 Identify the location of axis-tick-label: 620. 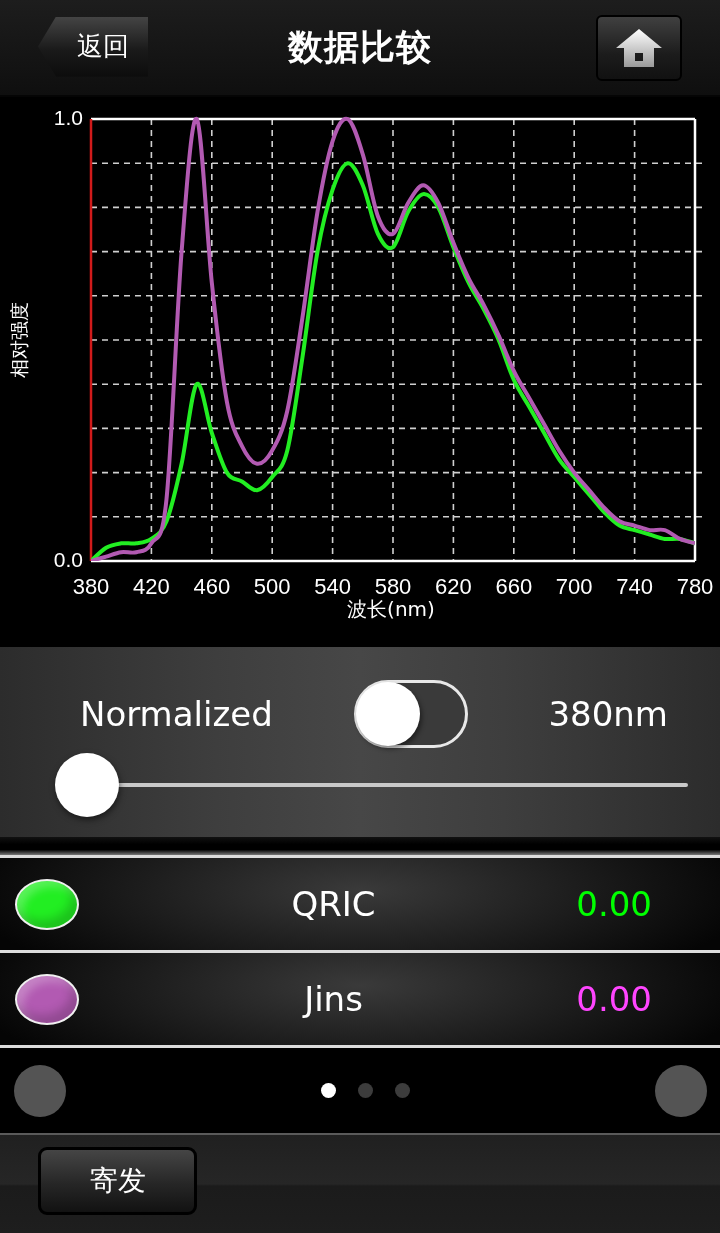
(453, 586).